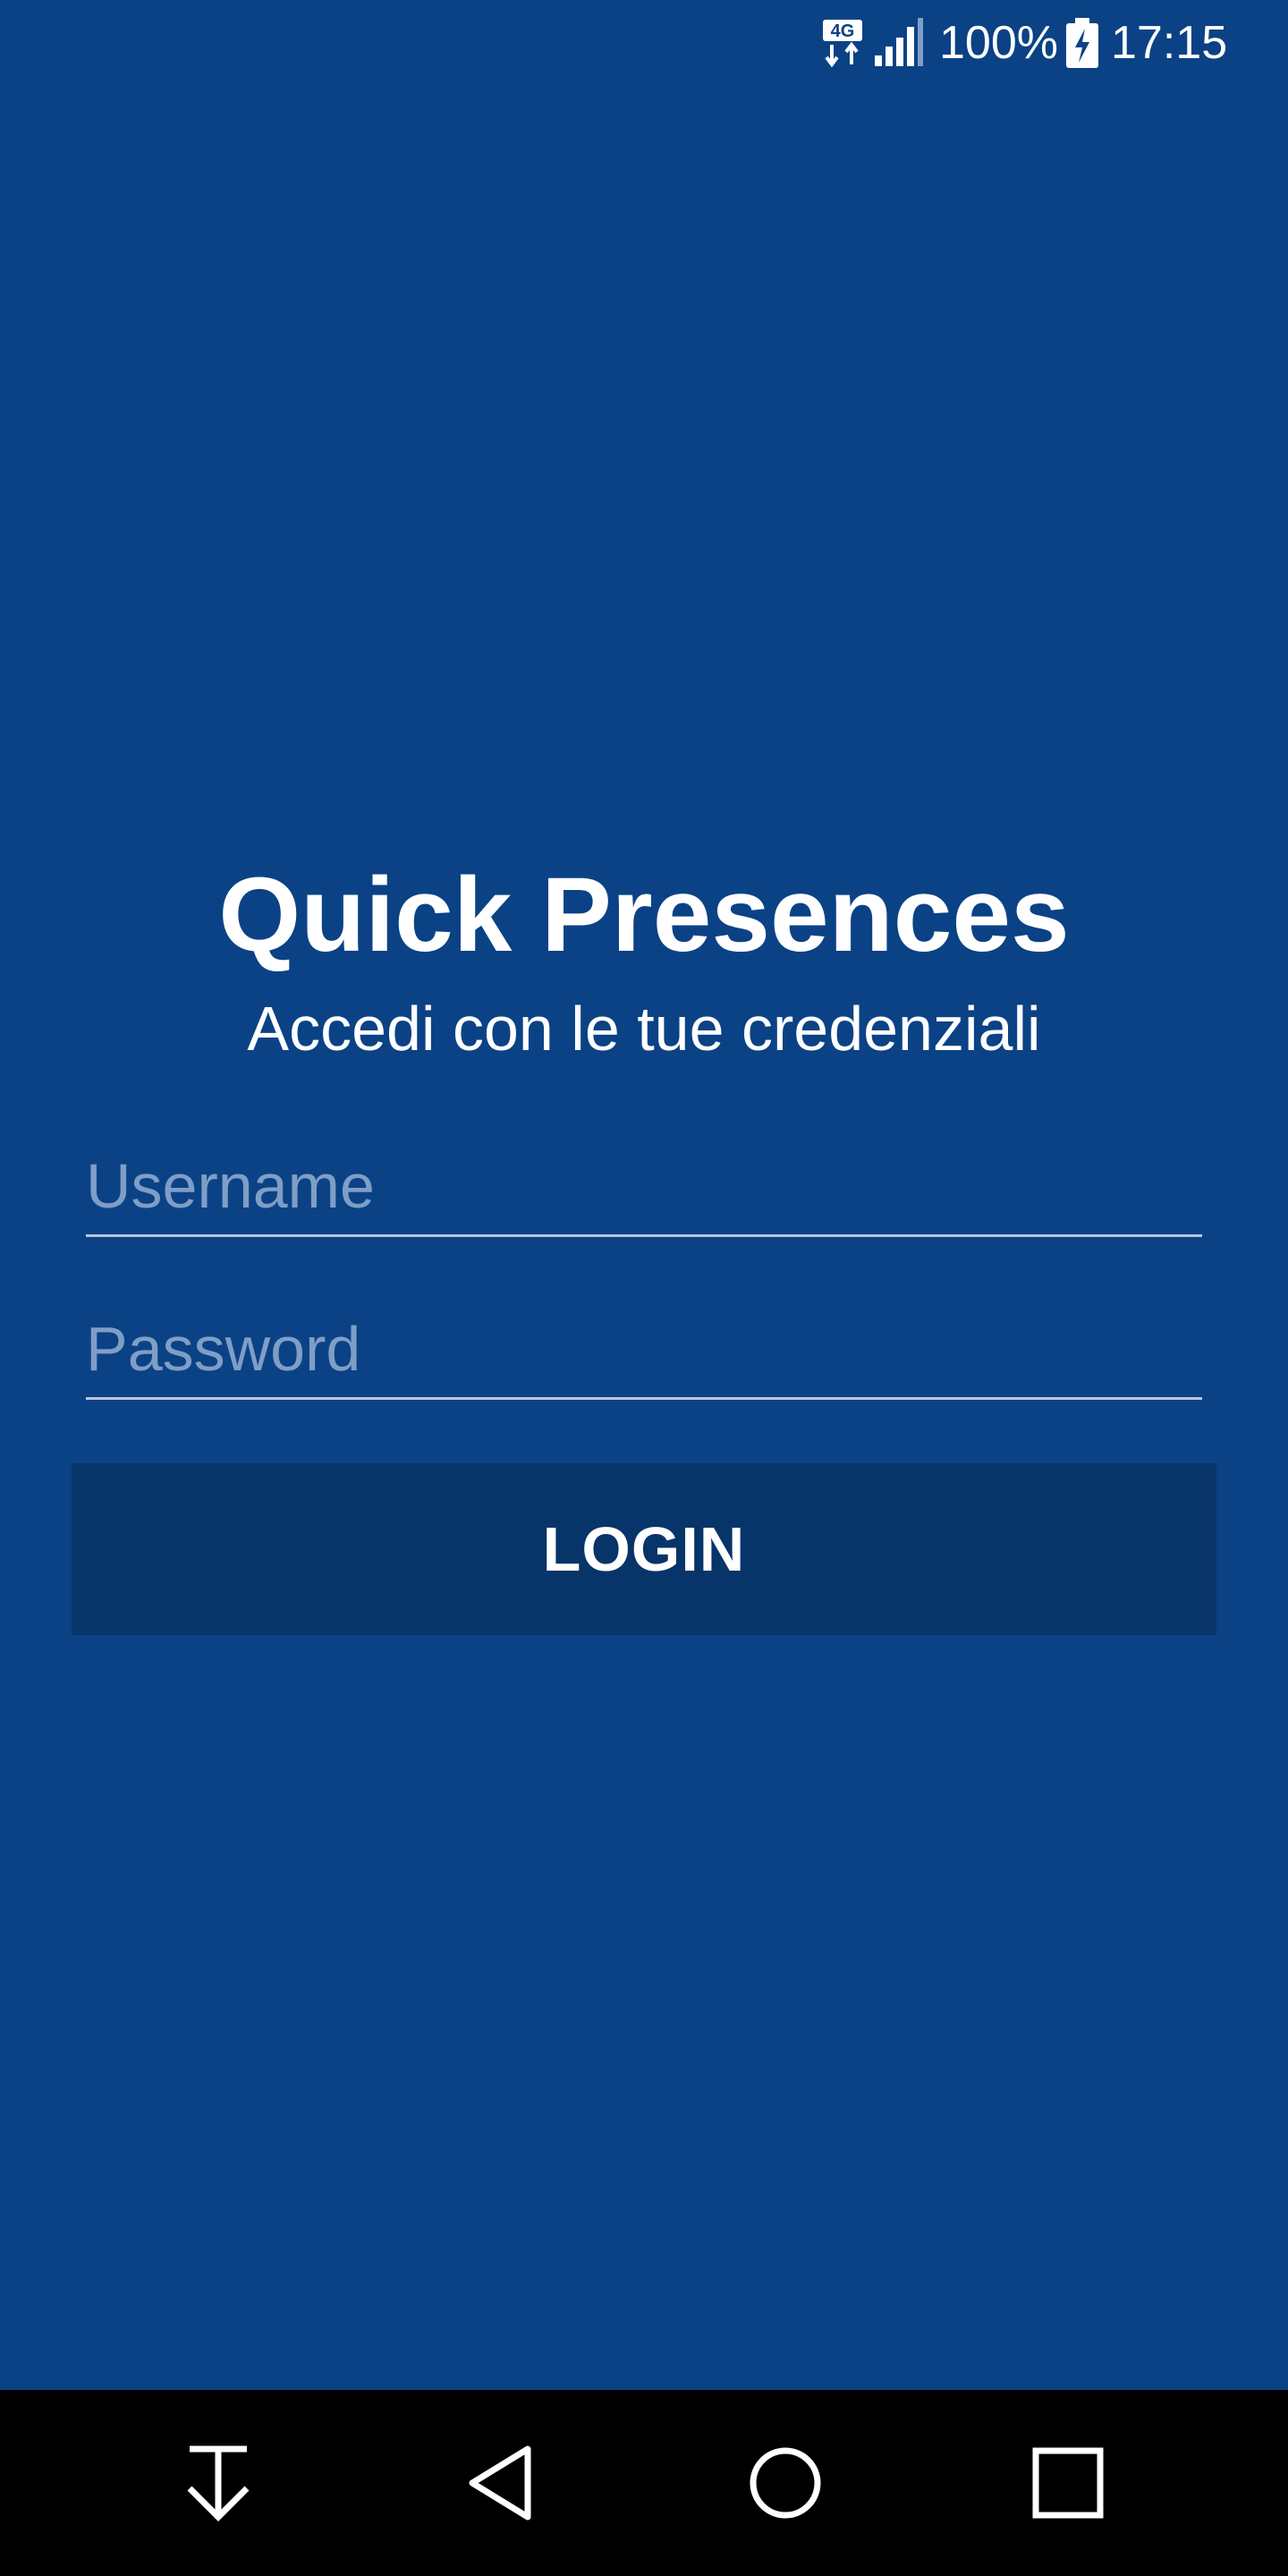 The height and width of the screenshot is (2576, 1288). I want to click on status-bar: 4G 100% 17:15, so click(644, 44).